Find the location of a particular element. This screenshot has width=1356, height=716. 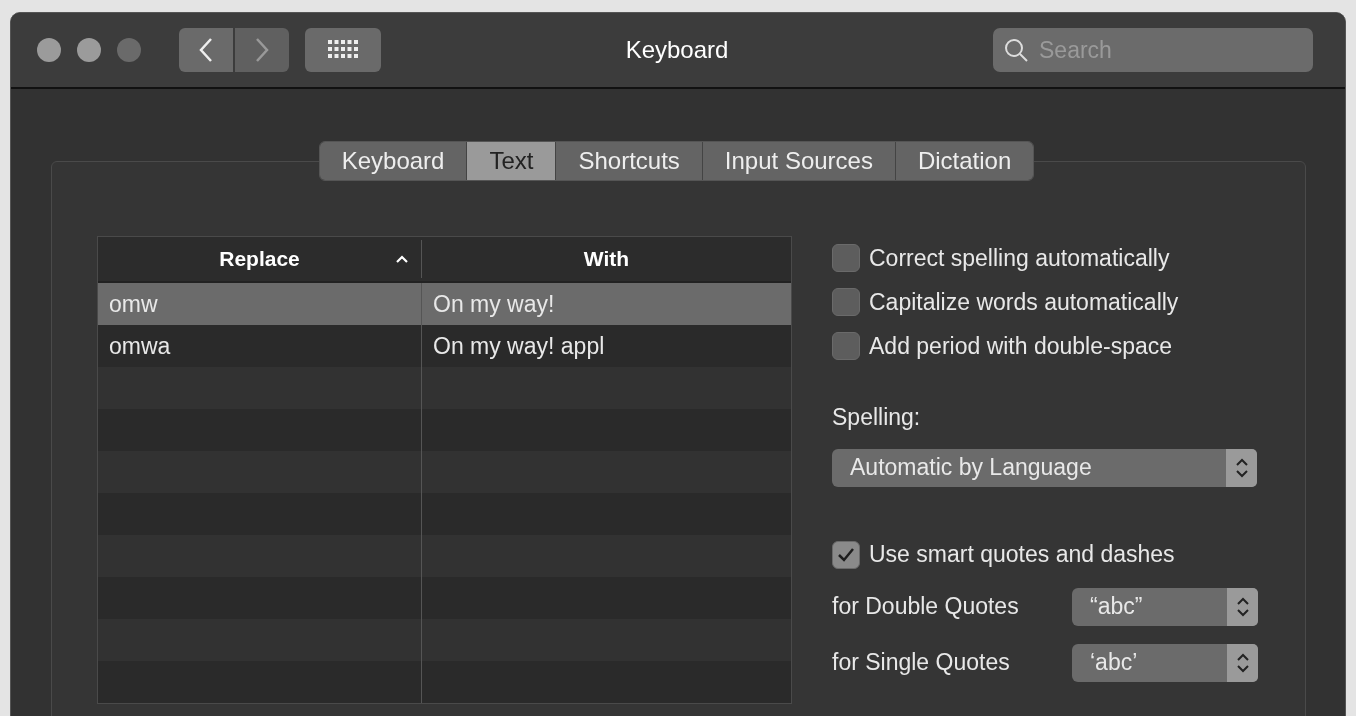

column-header: With is located at coordinates (606, 259).